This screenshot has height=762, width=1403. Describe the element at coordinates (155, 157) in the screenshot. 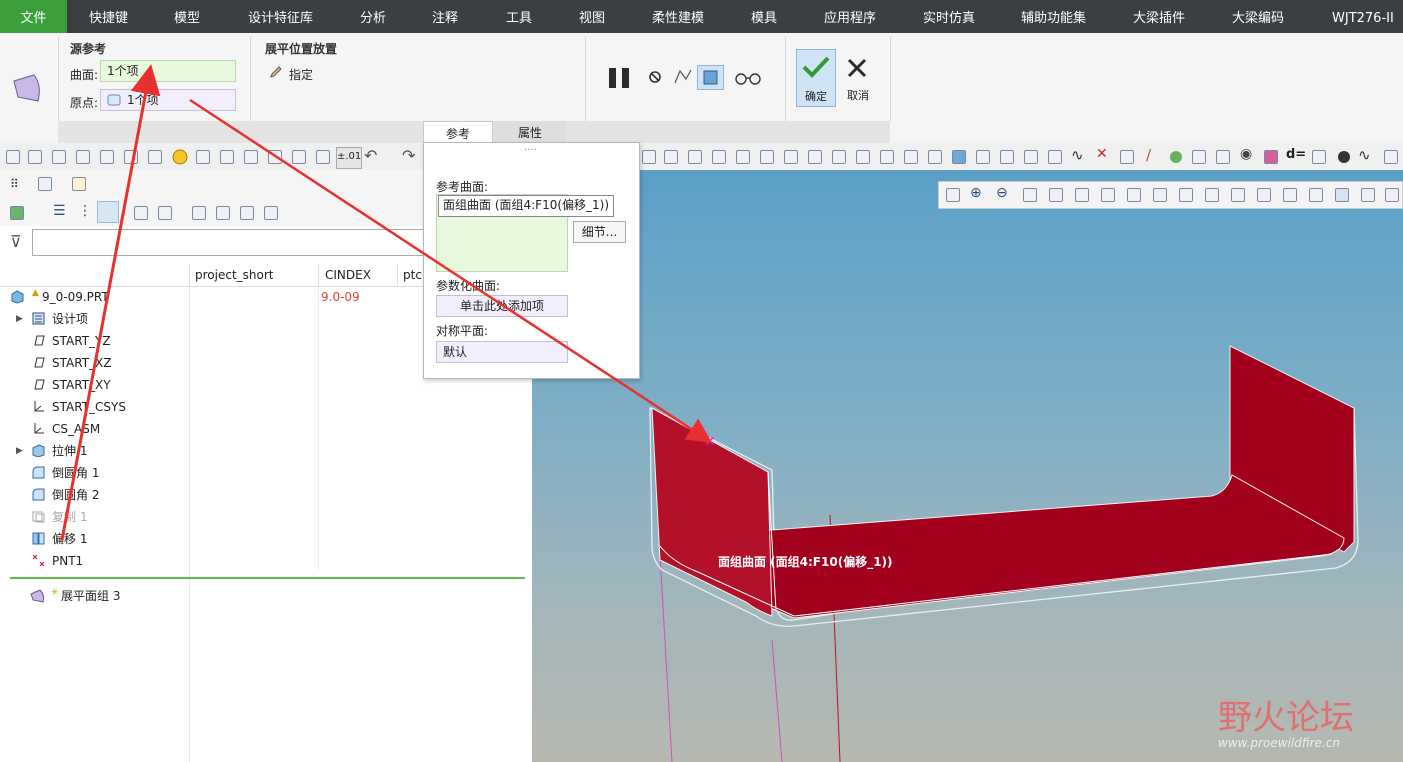

I see `save-icon` at that location.